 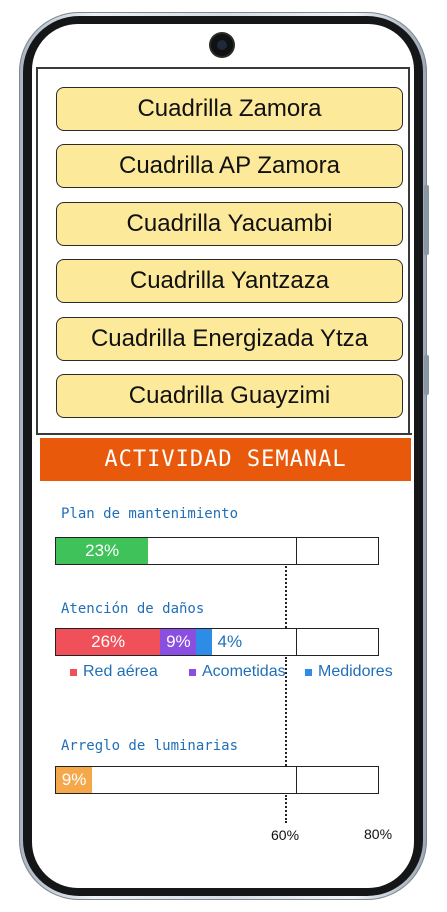 What do you see at coordinates (229, 281) in the screenshot?
I see `crew-button-yantzaza: Cuadrilla Yantzaza` at bounding box center [229, 281].